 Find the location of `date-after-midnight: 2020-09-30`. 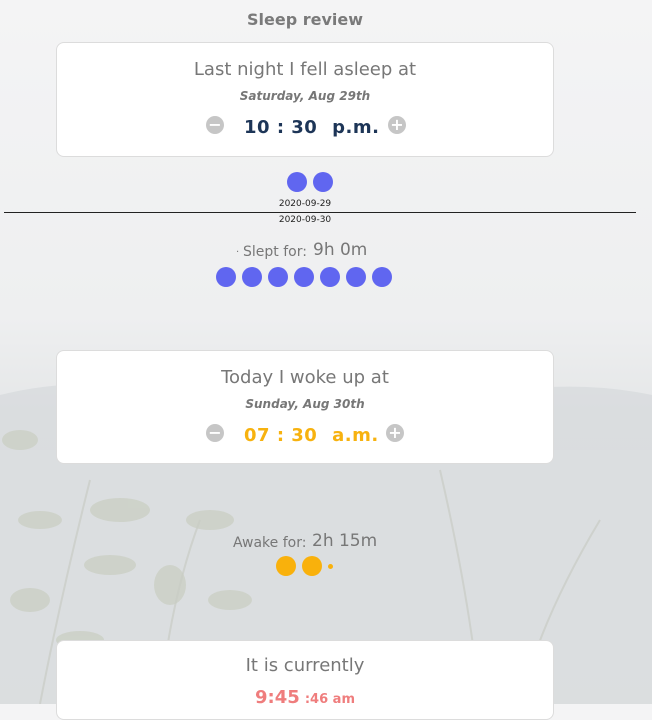

date-after-midnight: 2020-09-30 is located at coordinates (305, 220).